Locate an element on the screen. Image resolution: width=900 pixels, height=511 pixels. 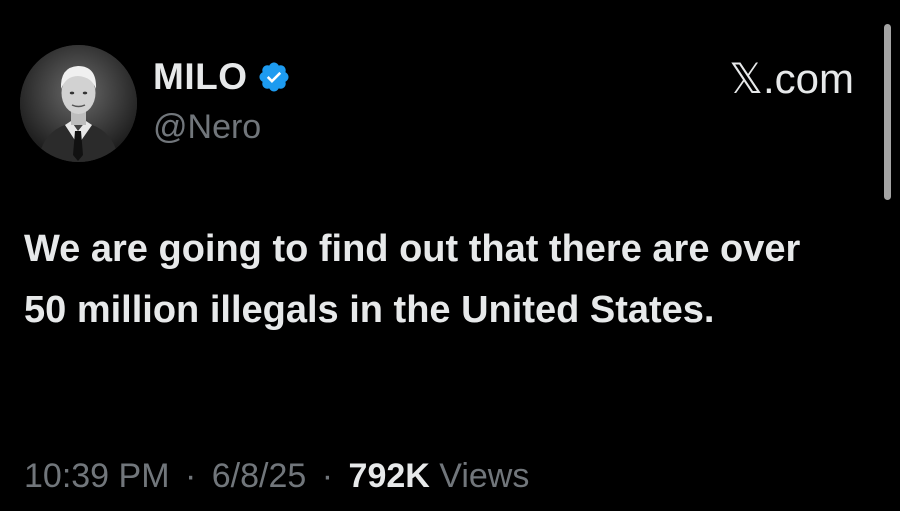
avatar-photo is located at coordinates (78, 103).